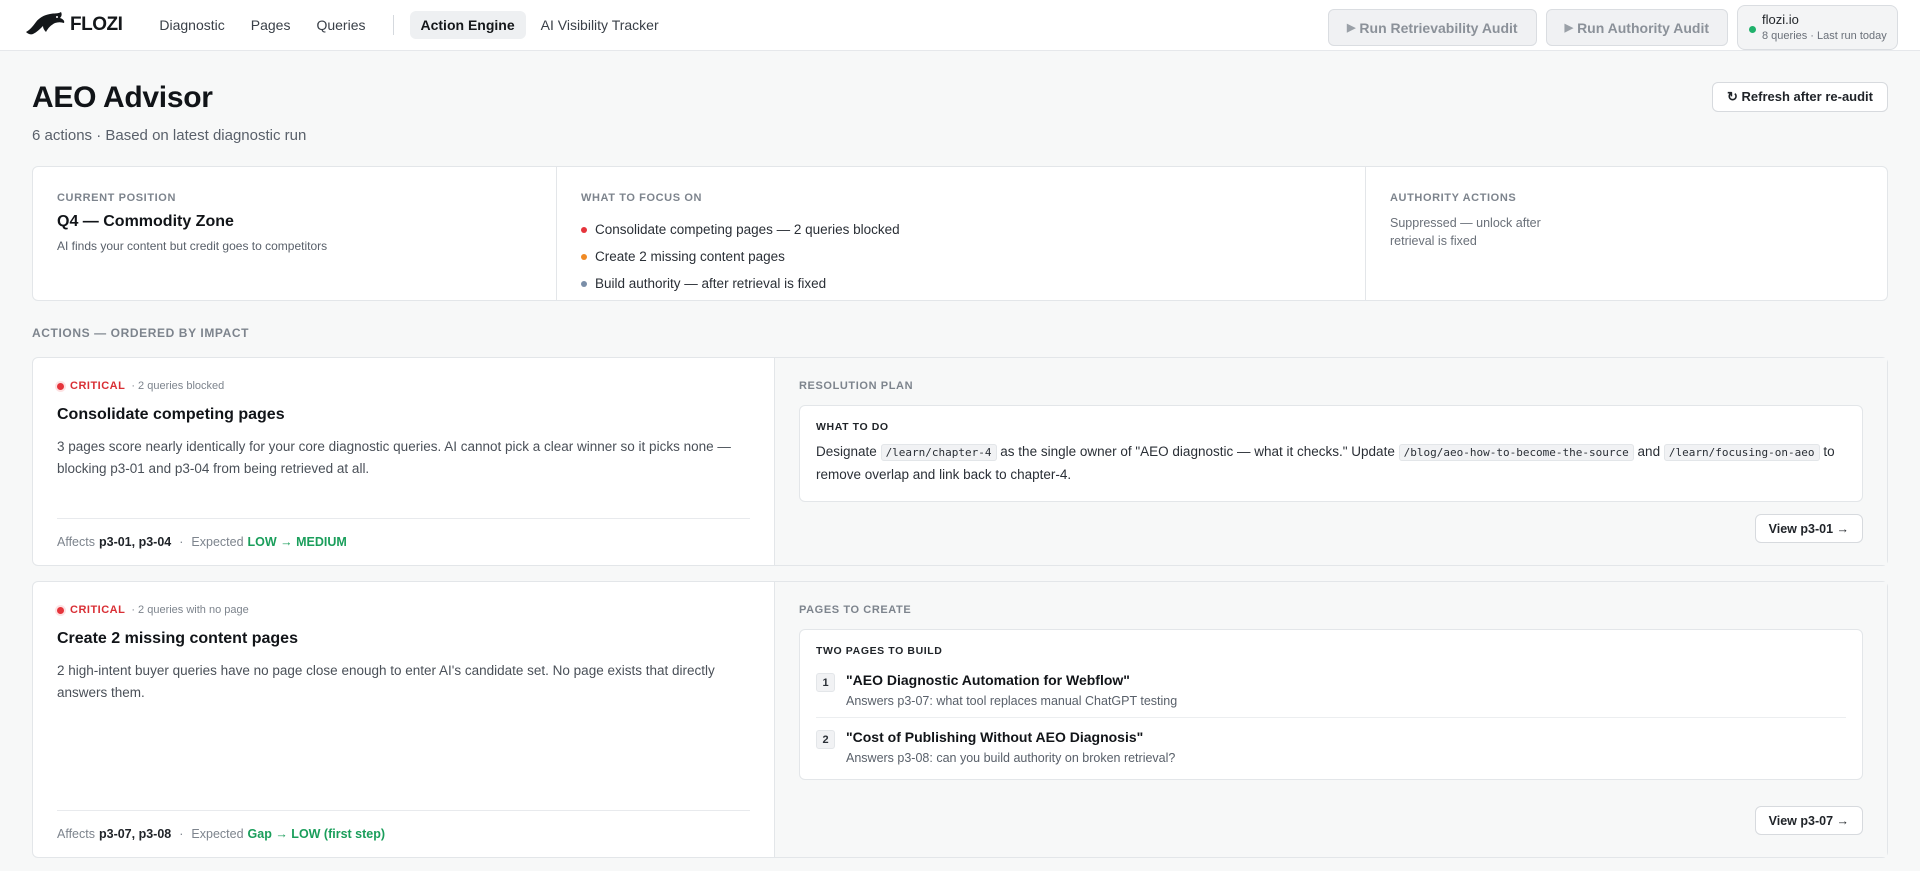 Image resolution: width=1920 pixels, height=871 pixels. What do you see at coordinates (938, 452) in the screenshot?
I see `page-path: /learn/chapter-4` at bounding box center [938, 452].